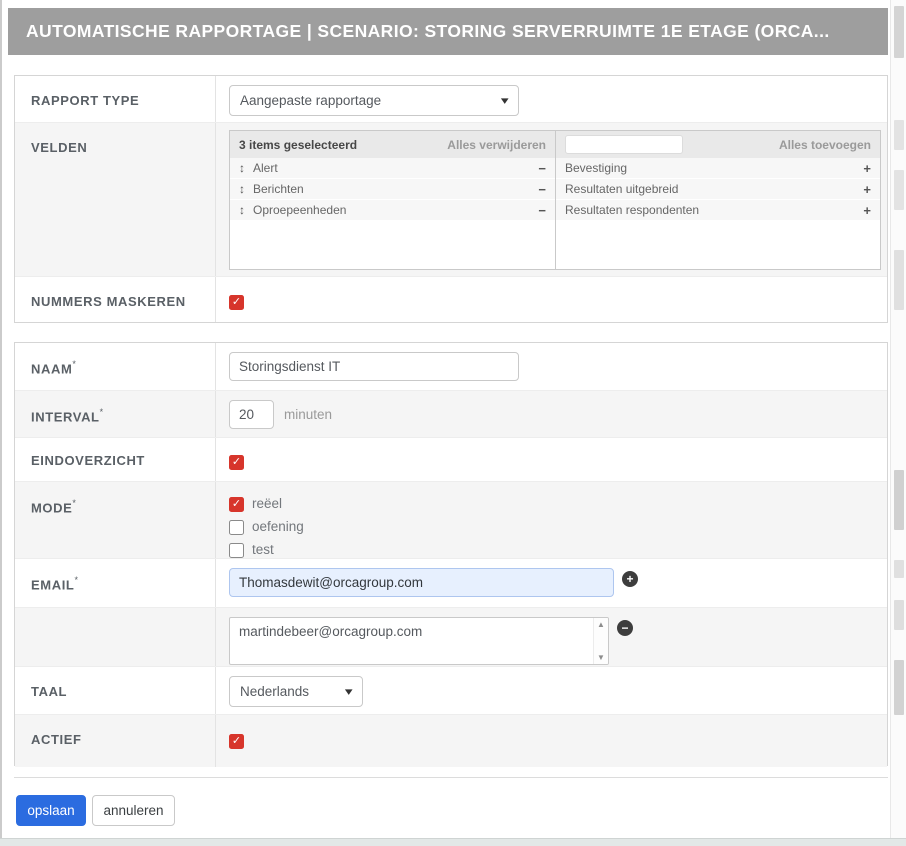 The width and height of the screenshot is (906, 846). I want to click on mode-option-test: ✓ test, so click(554, 549).